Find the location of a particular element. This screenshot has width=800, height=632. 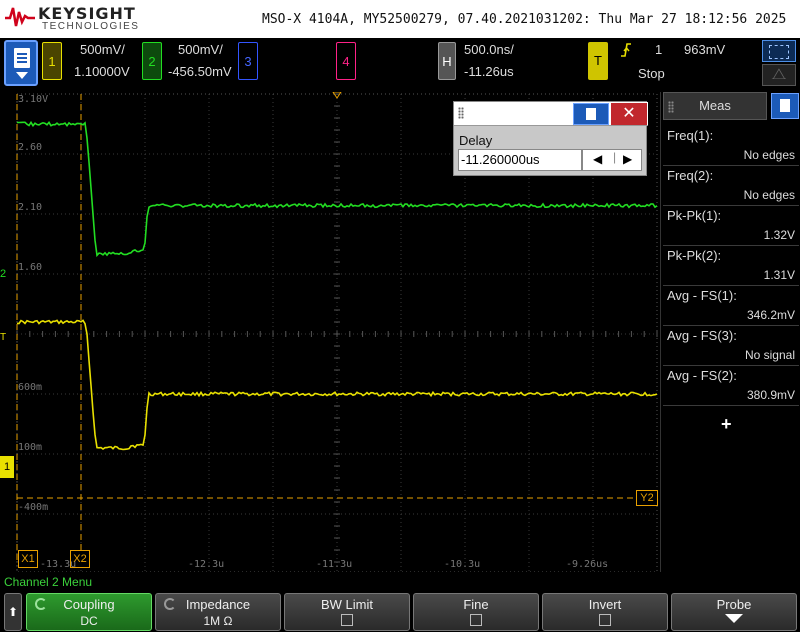

measurement-value: 1.31V is located at coordinates (779, 275).